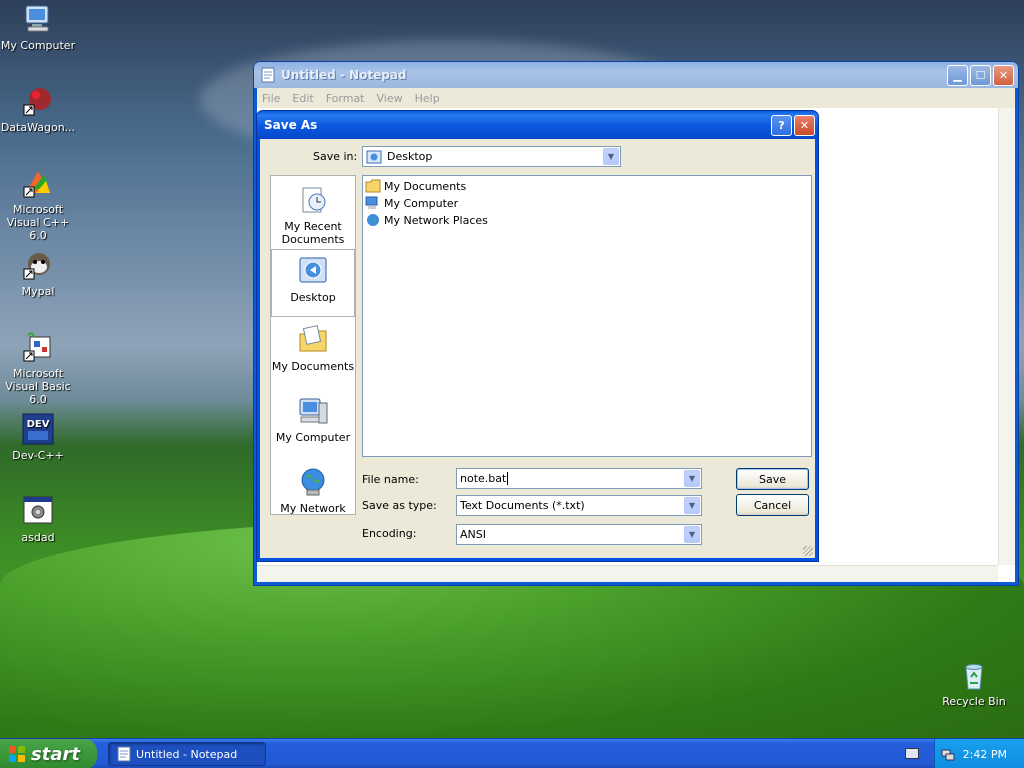 This screenshot has width=1024, height=768. Describe the element at coordinates (772, 505) in the screenshot. I see `cancel-button: Cancel` at that location.